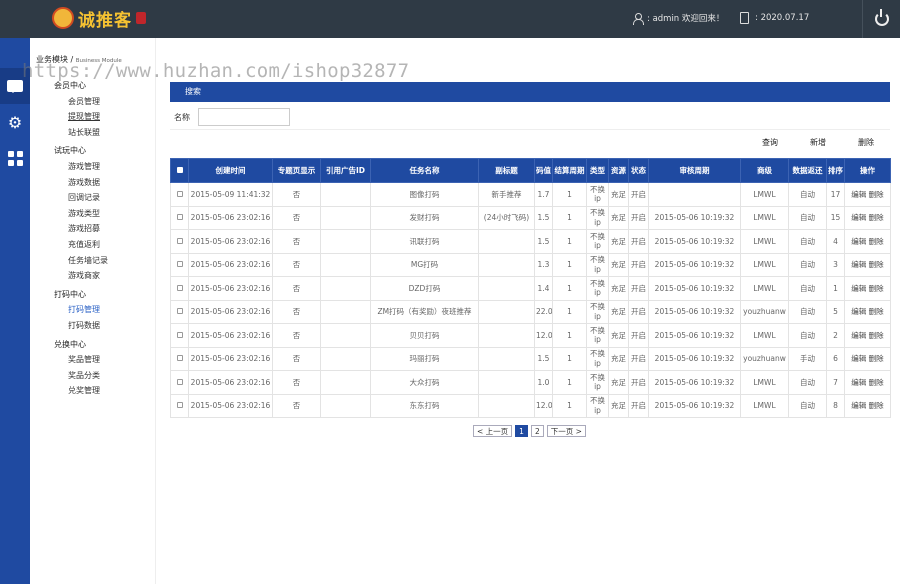 This screenshot has height=584, width=900. What do you see at coordinates (424, 311) in the screenshot?
I see `table-cell: ZM打码（有奖励）夜班推荐` at bounding box center [424, 311].